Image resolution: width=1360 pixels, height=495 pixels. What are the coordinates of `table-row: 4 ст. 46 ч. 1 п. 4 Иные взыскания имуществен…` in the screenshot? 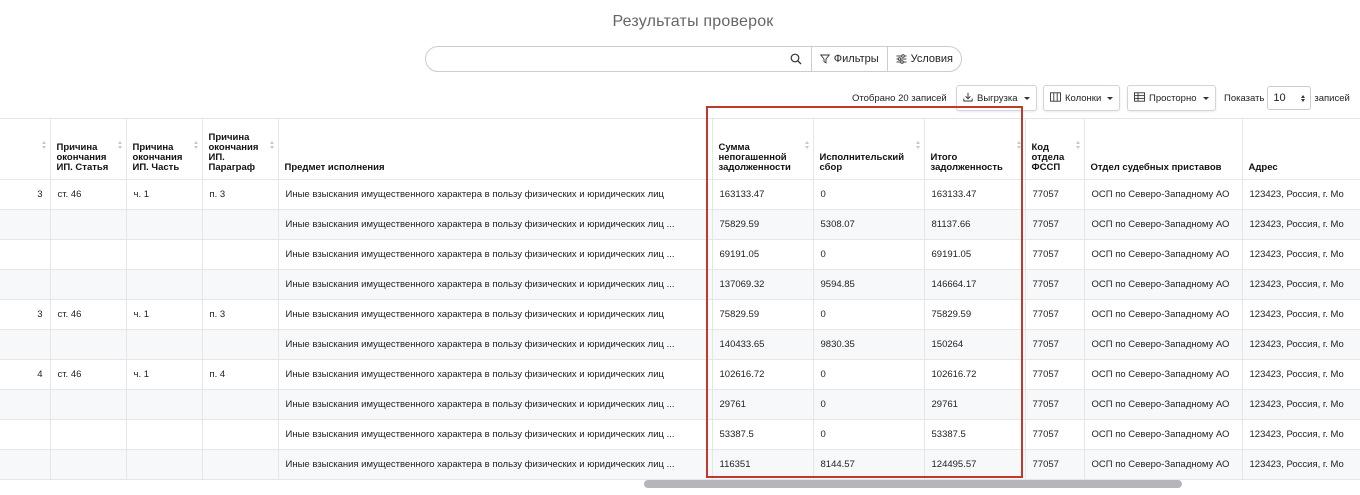 It's located at (680, 374).